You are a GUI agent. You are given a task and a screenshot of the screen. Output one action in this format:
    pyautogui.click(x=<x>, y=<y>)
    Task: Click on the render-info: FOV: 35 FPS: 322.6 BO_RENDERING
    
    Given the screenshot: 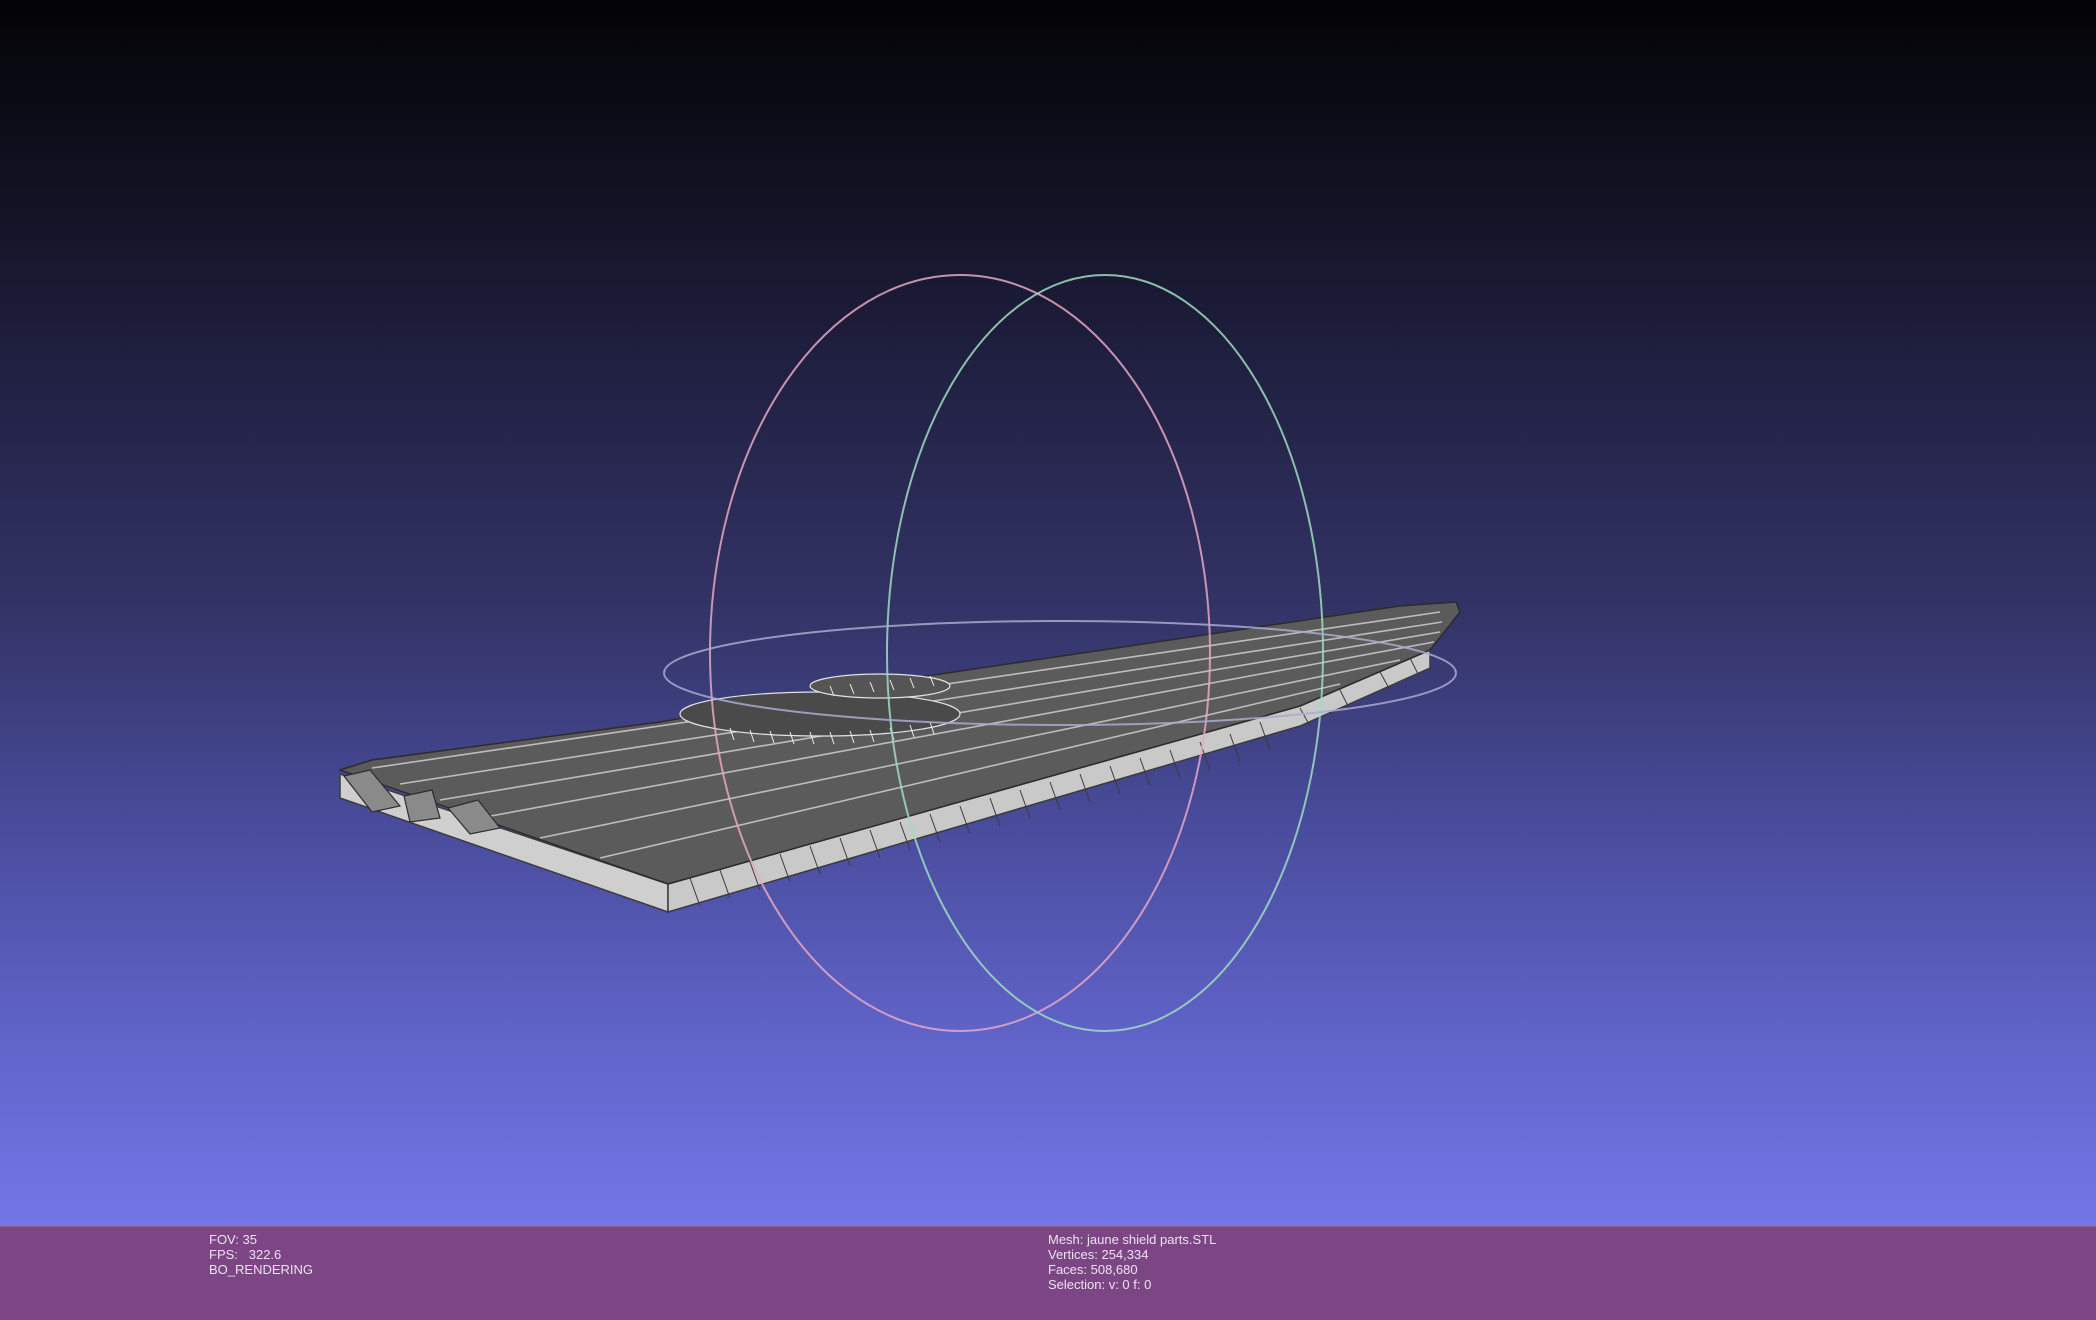 What is the action you would take?
    pyautogui.click(x=261, y=1254)
    